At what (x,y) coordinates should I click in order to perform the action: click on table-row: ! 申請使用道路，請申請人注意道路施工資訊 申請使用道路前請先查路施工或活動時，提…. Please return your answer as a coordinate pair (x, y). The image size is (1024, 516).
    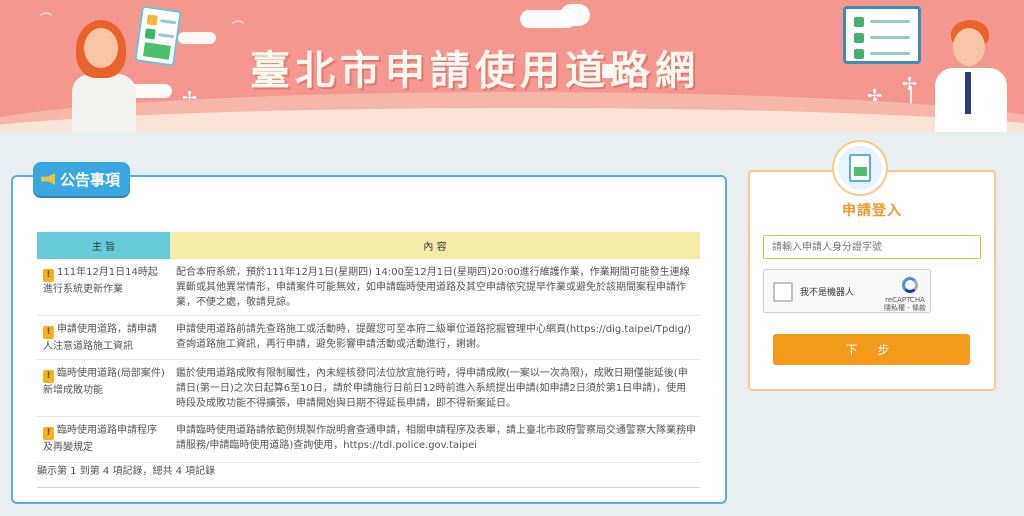
    Looking at the image, I should click on (368, 337).